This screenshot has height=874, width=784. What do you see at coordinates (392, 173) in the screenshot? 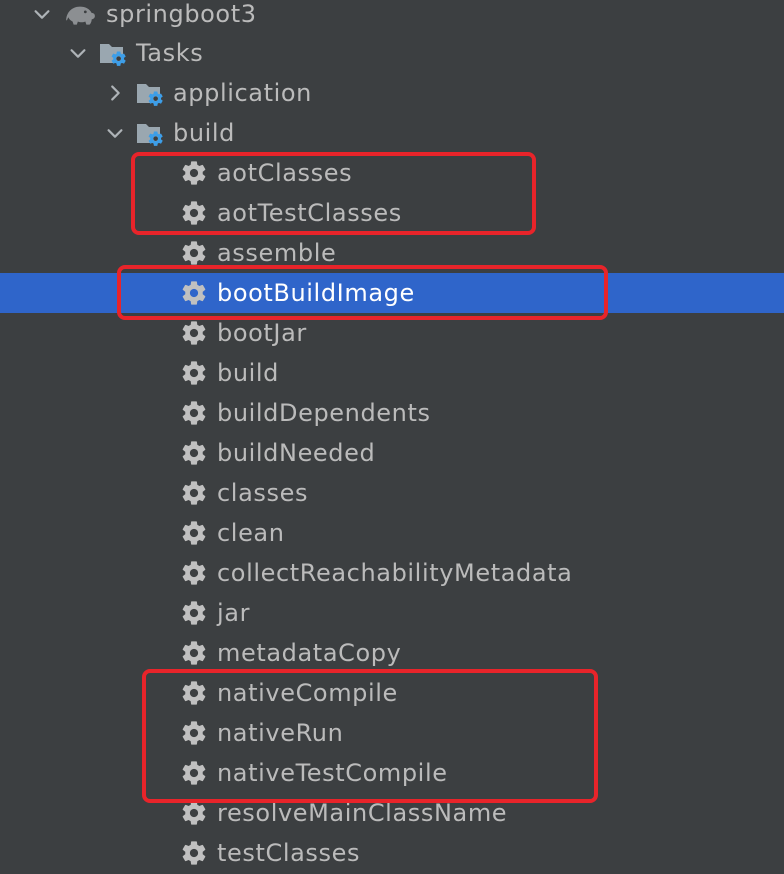
I see `task-aotclasses: aotClasses` at bounding box center [392, 173].